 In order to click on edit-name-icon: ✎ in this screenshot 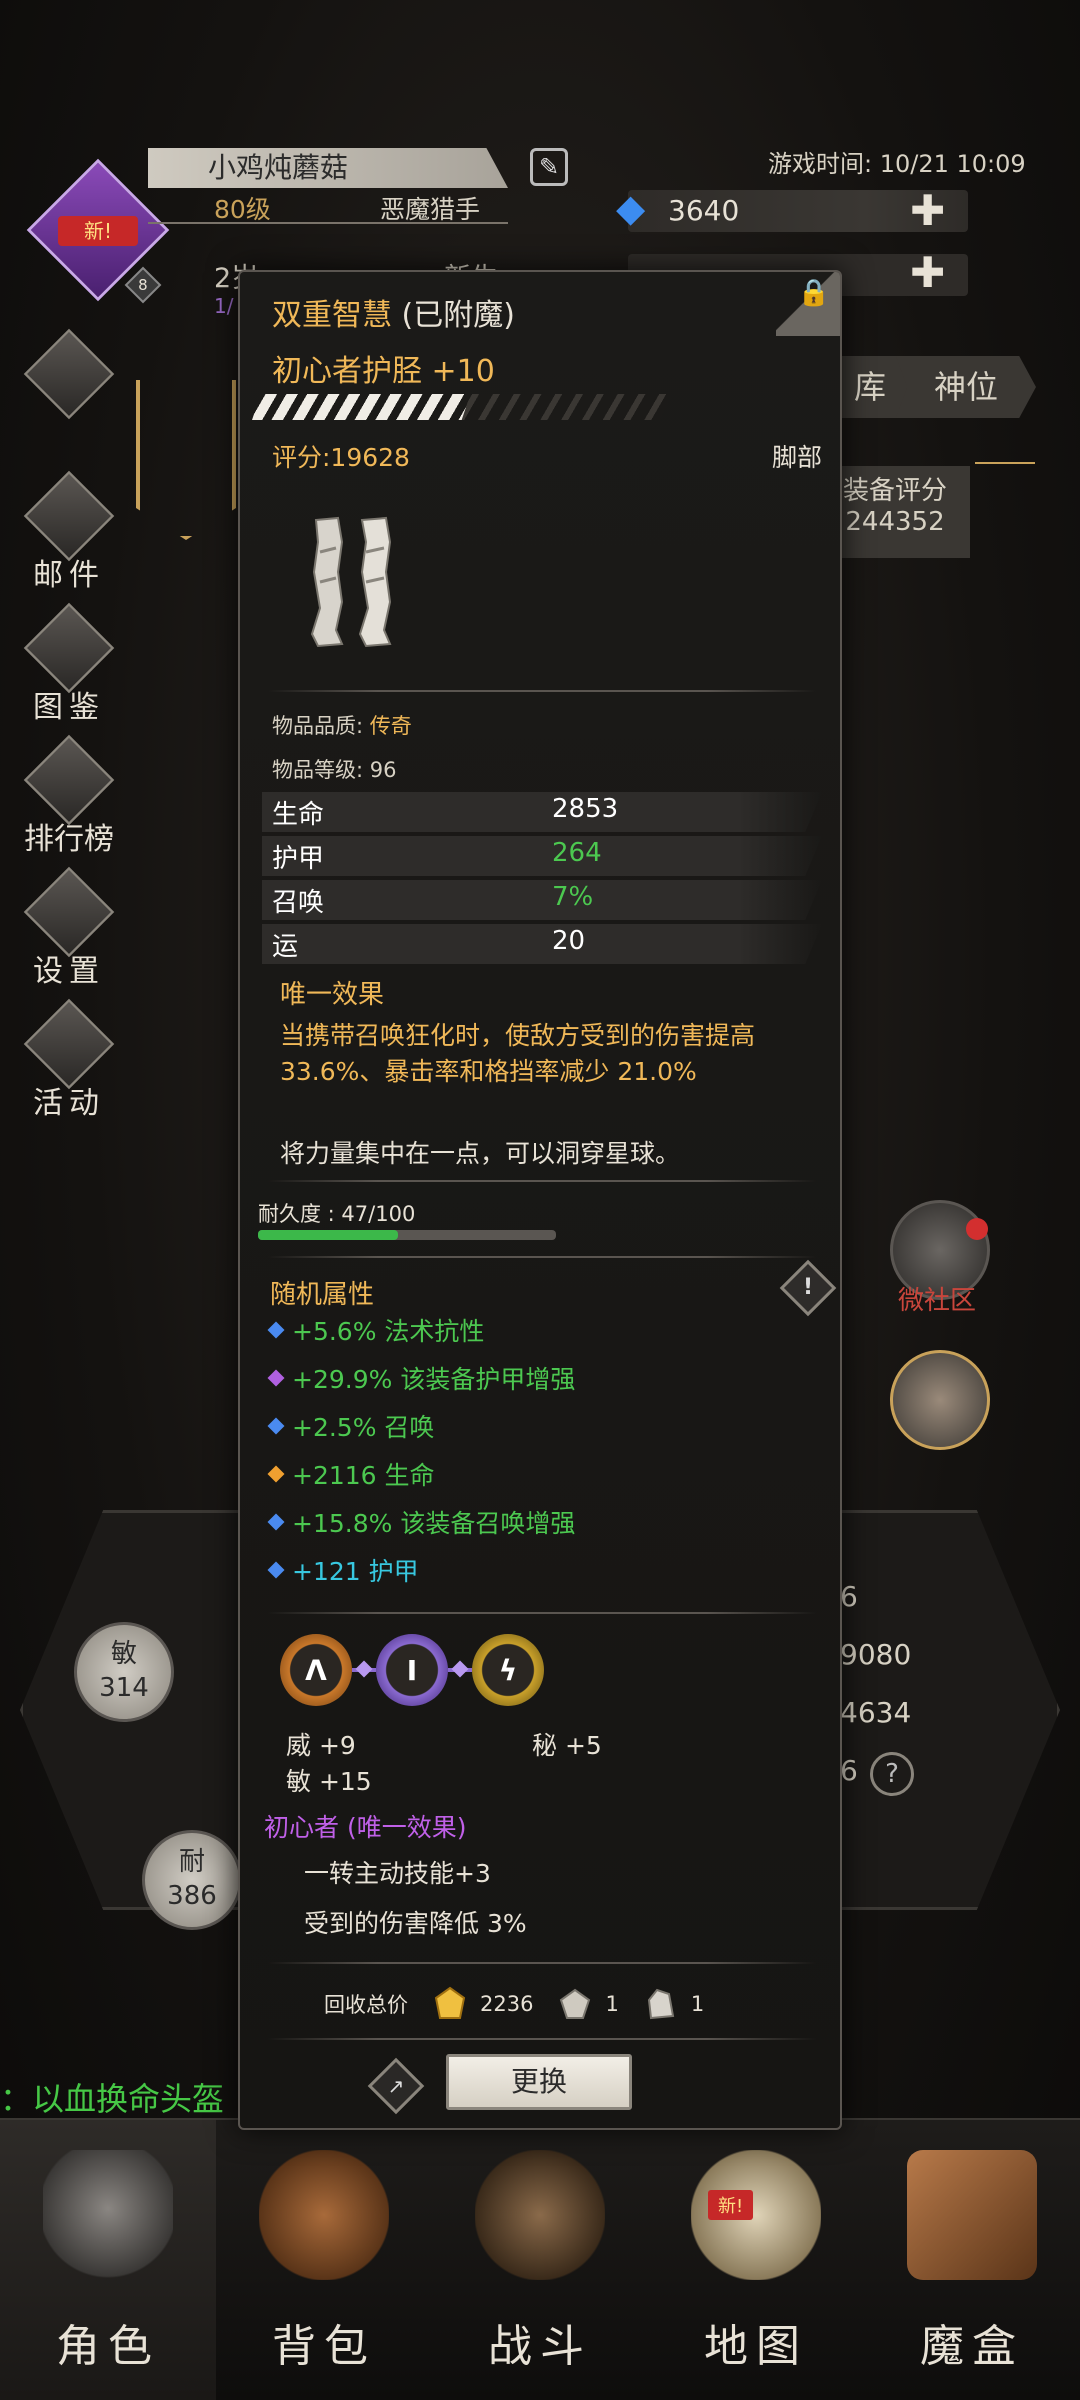, I will do `click(549, 167)`.